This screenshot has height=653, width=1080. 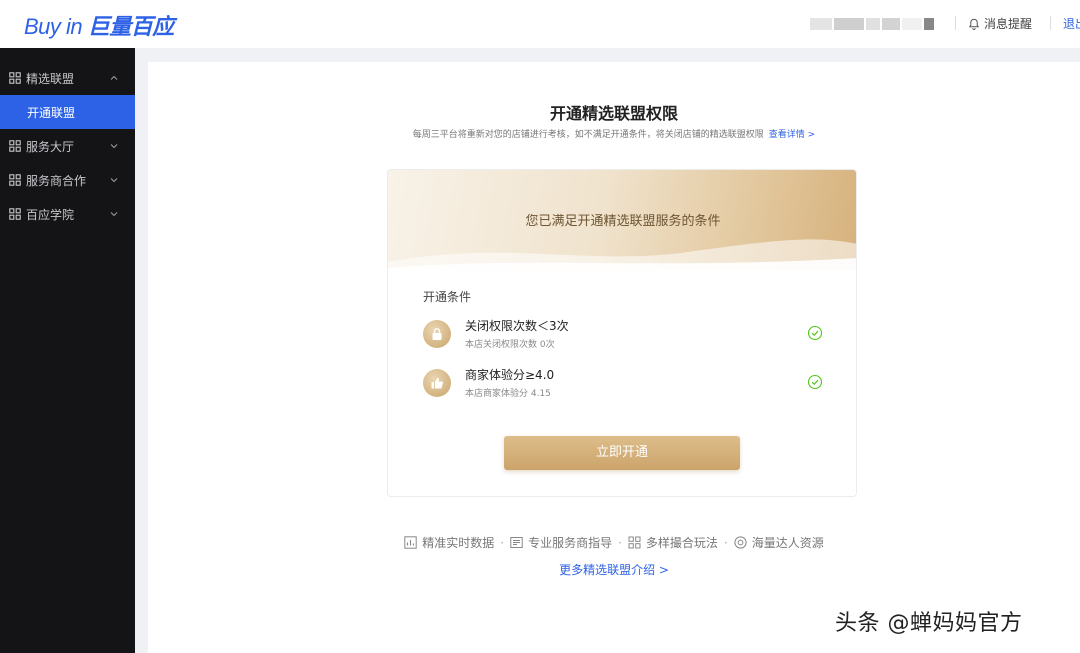 I want to click on logo: Buy in 巨量百应, so click(x=99, y=25).